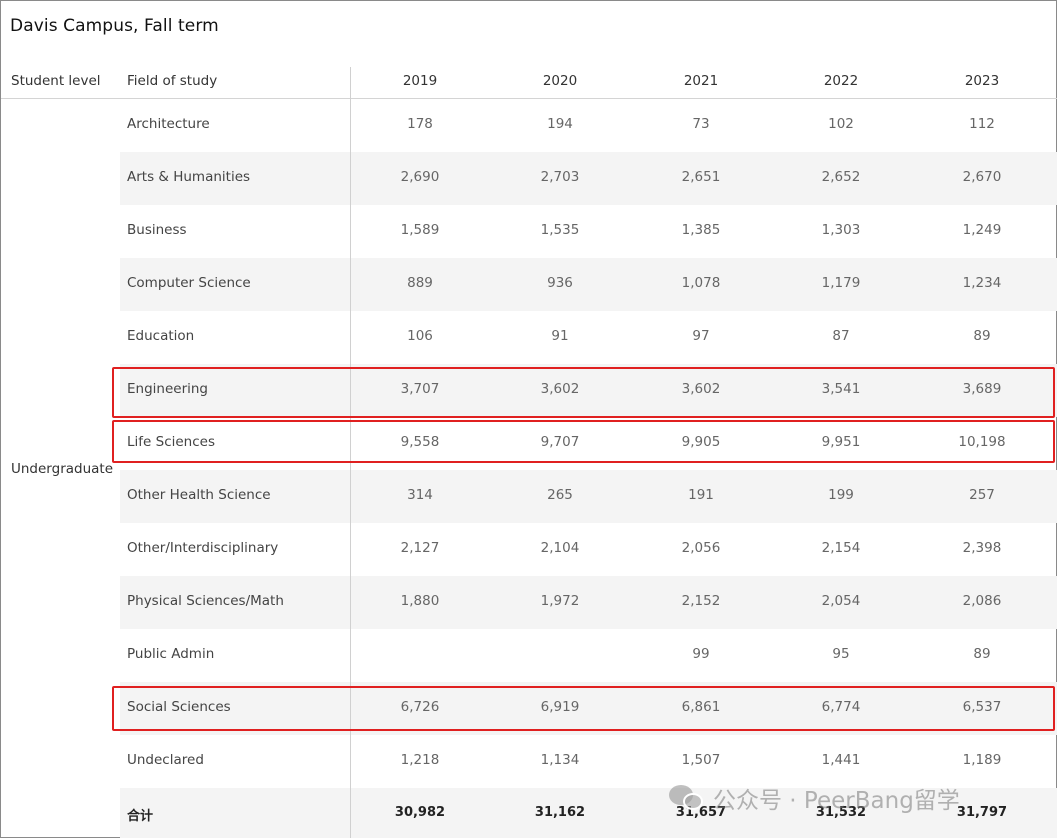  I want to click on header-year: 2022, so click(841, 81).